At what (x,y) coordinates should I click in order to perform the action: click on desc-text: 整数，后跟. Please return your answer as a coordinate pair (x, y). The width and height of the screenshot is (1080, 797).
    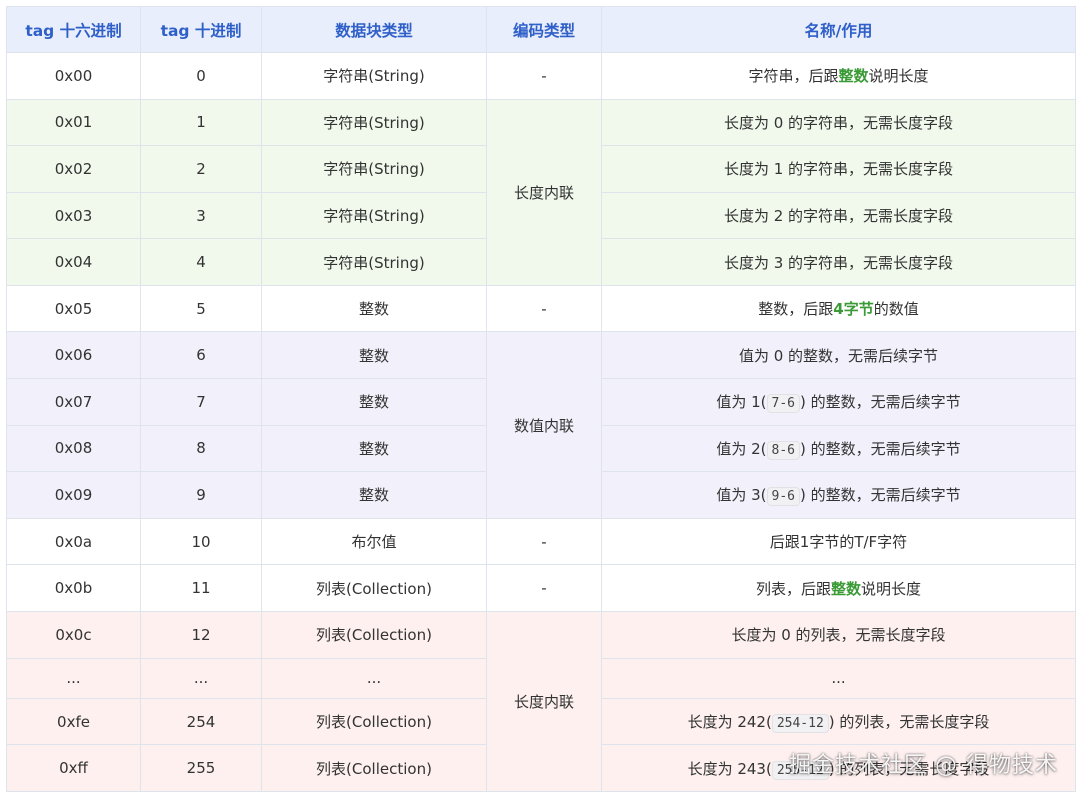
    Looking at the image, I should click on (796, 309).